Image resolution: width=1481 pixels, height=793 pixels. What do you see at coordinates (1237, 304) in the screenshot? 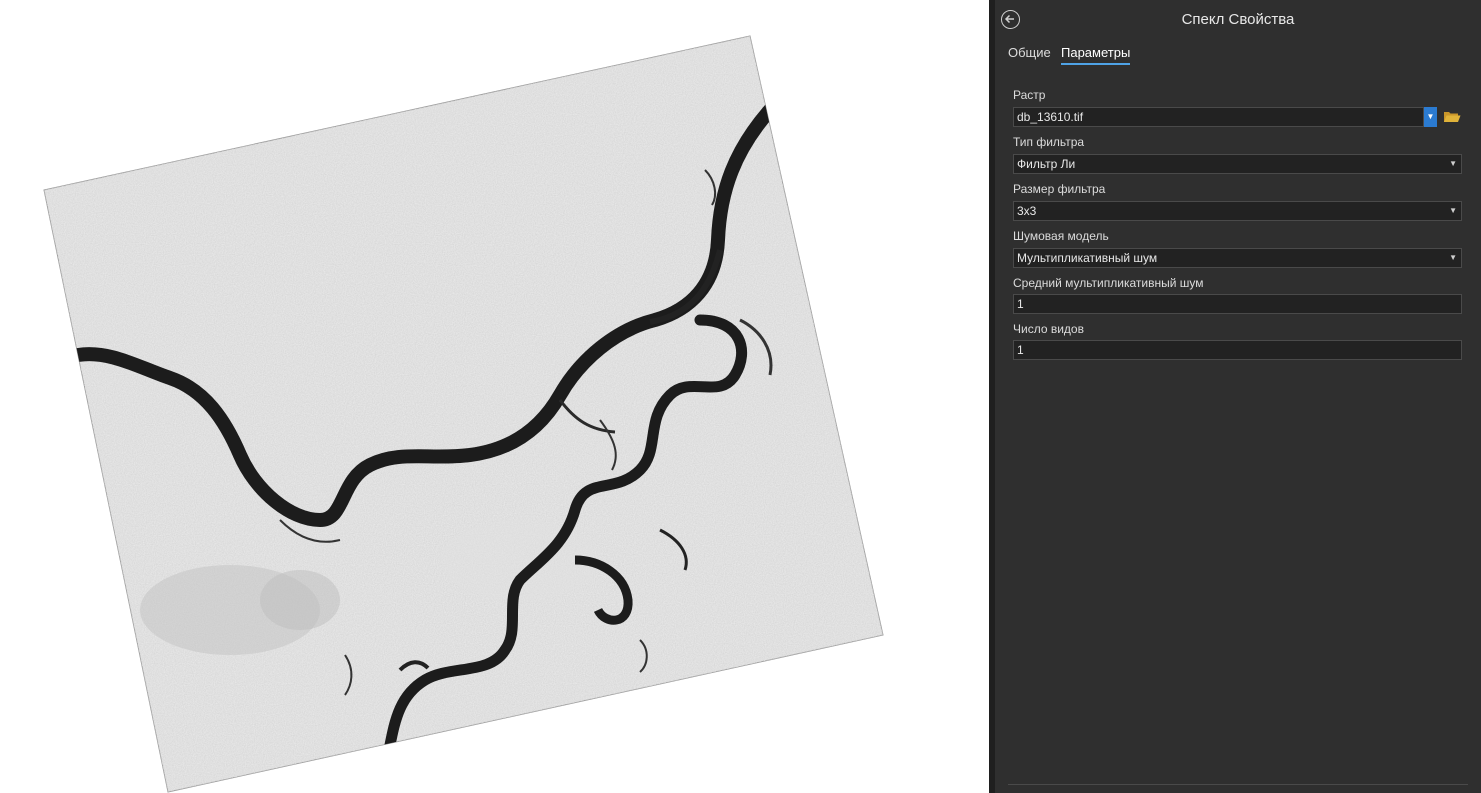
I see `mean-noise-input: 1` at bounding box center [1237, 304].